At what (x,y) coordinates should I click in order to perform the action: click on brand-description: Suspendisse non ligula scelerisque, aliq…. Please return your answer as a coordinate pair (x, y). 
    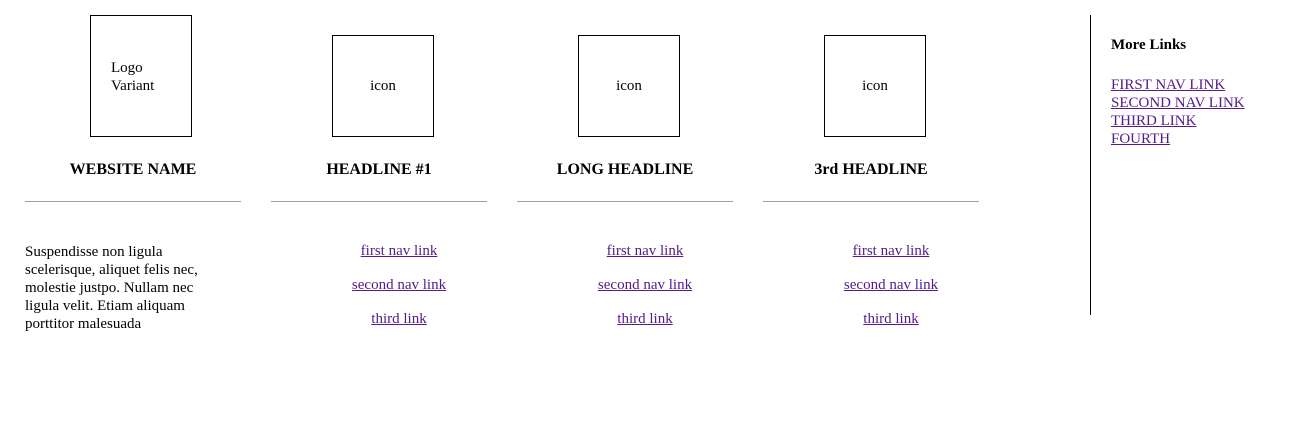
    Looking at the image, I should click on (111, 288).